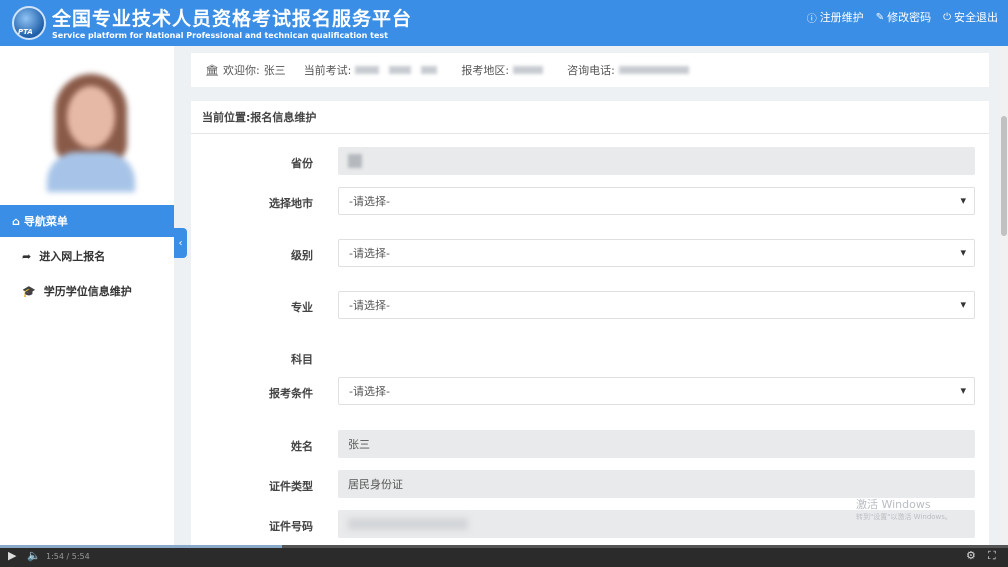 This screenshot has width=1008, height=567. I want to click on breadcrumb: 当前位置:报名信息维护, so click(590, 117).